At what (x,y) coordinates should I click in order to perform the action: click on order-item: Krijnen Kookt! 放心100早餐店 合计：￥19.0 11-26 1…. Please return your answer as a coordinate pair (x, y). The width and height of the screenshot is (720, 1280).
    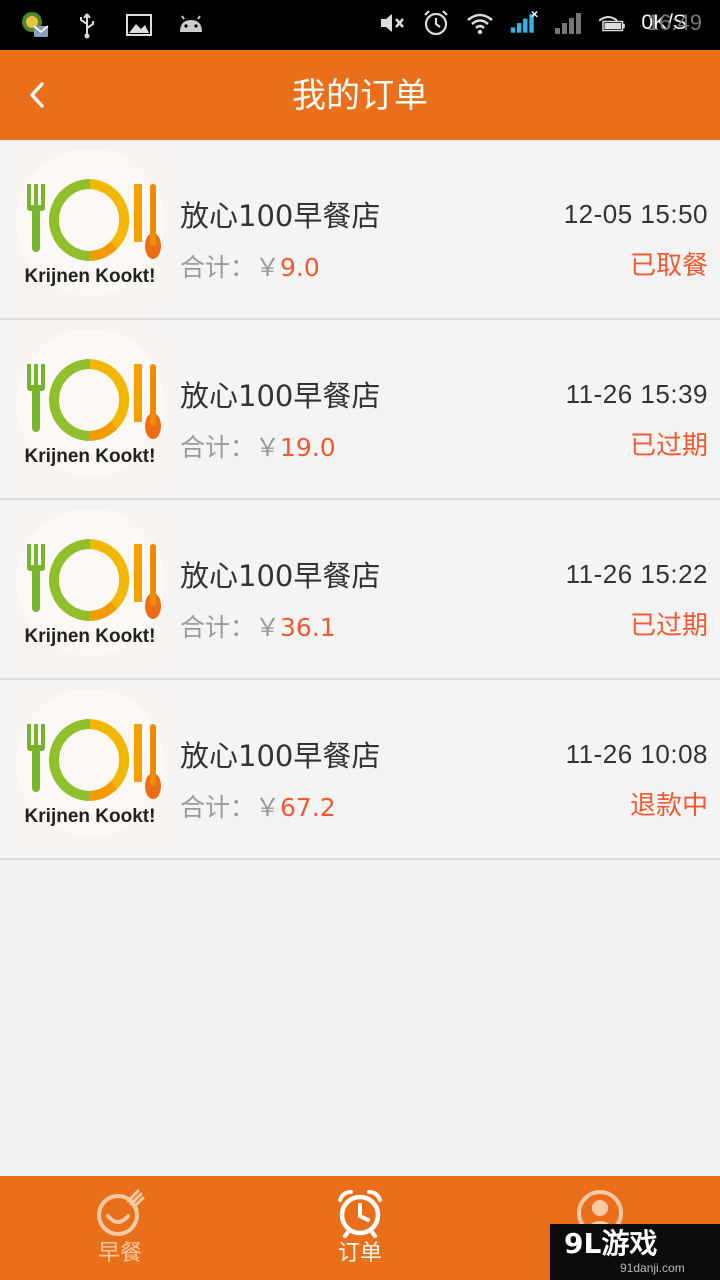
    Looking at the image, I should click on (360, 410).